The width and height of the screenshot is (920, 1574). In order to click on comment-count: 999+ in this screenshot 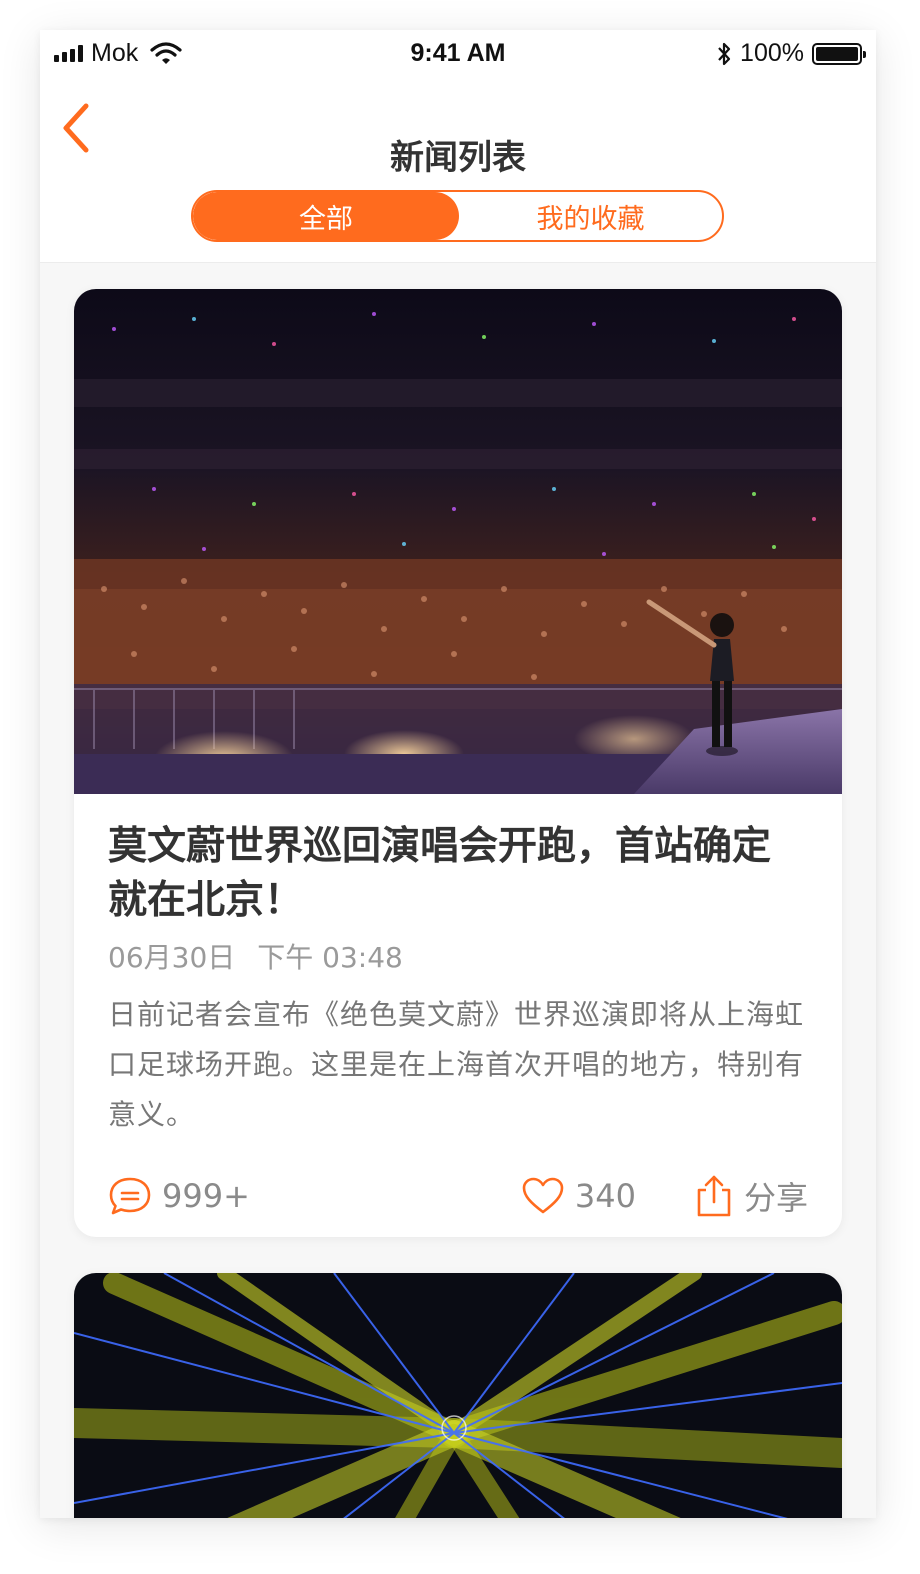, I will do `click(206, 1196)`.